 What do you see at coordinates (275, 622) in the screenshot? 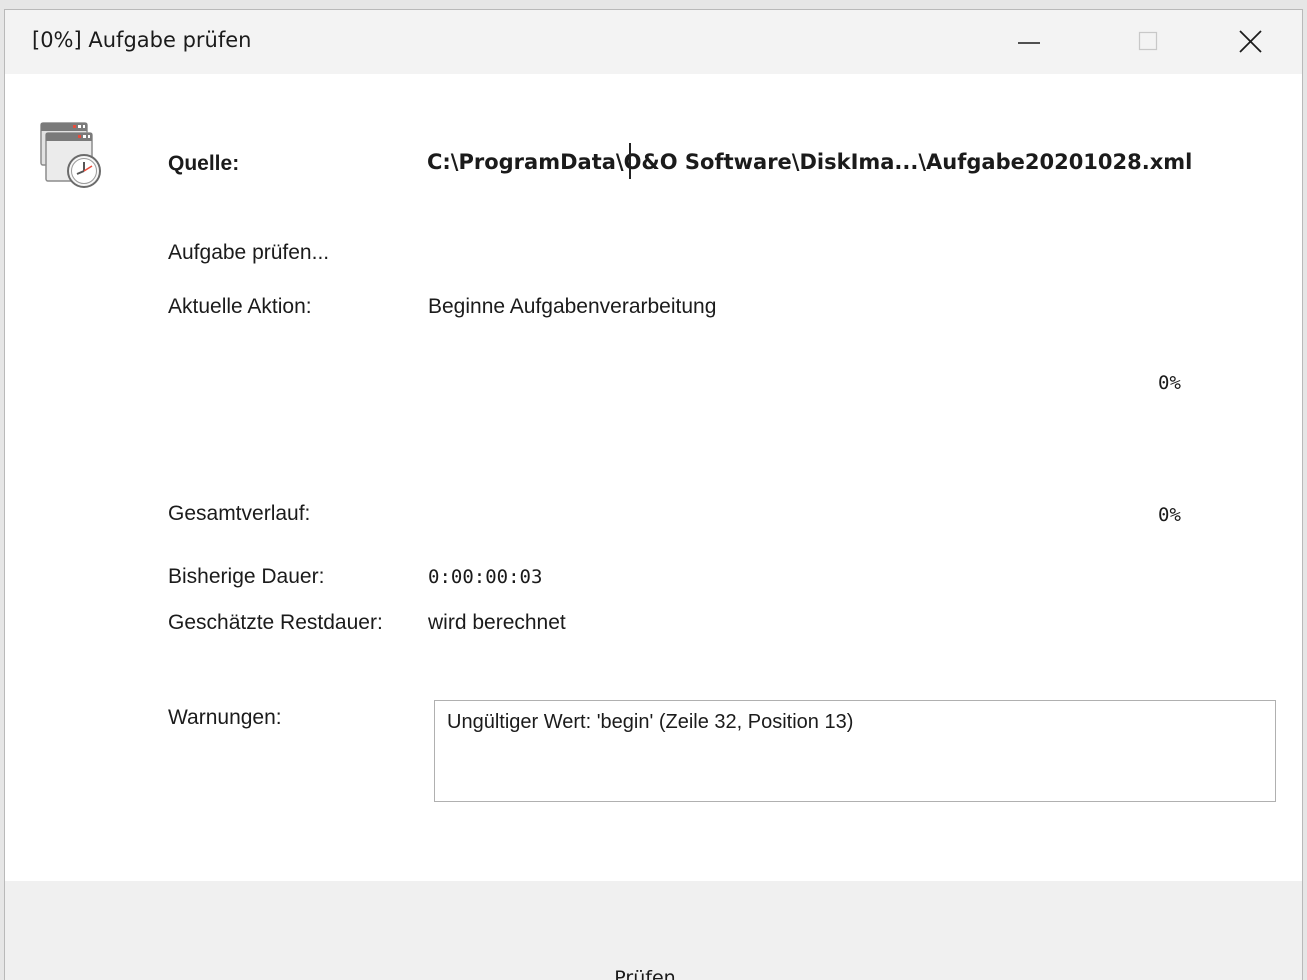
I see `remaining-label: Geschätzte Restdauer:` at bounding box center [275, 622].